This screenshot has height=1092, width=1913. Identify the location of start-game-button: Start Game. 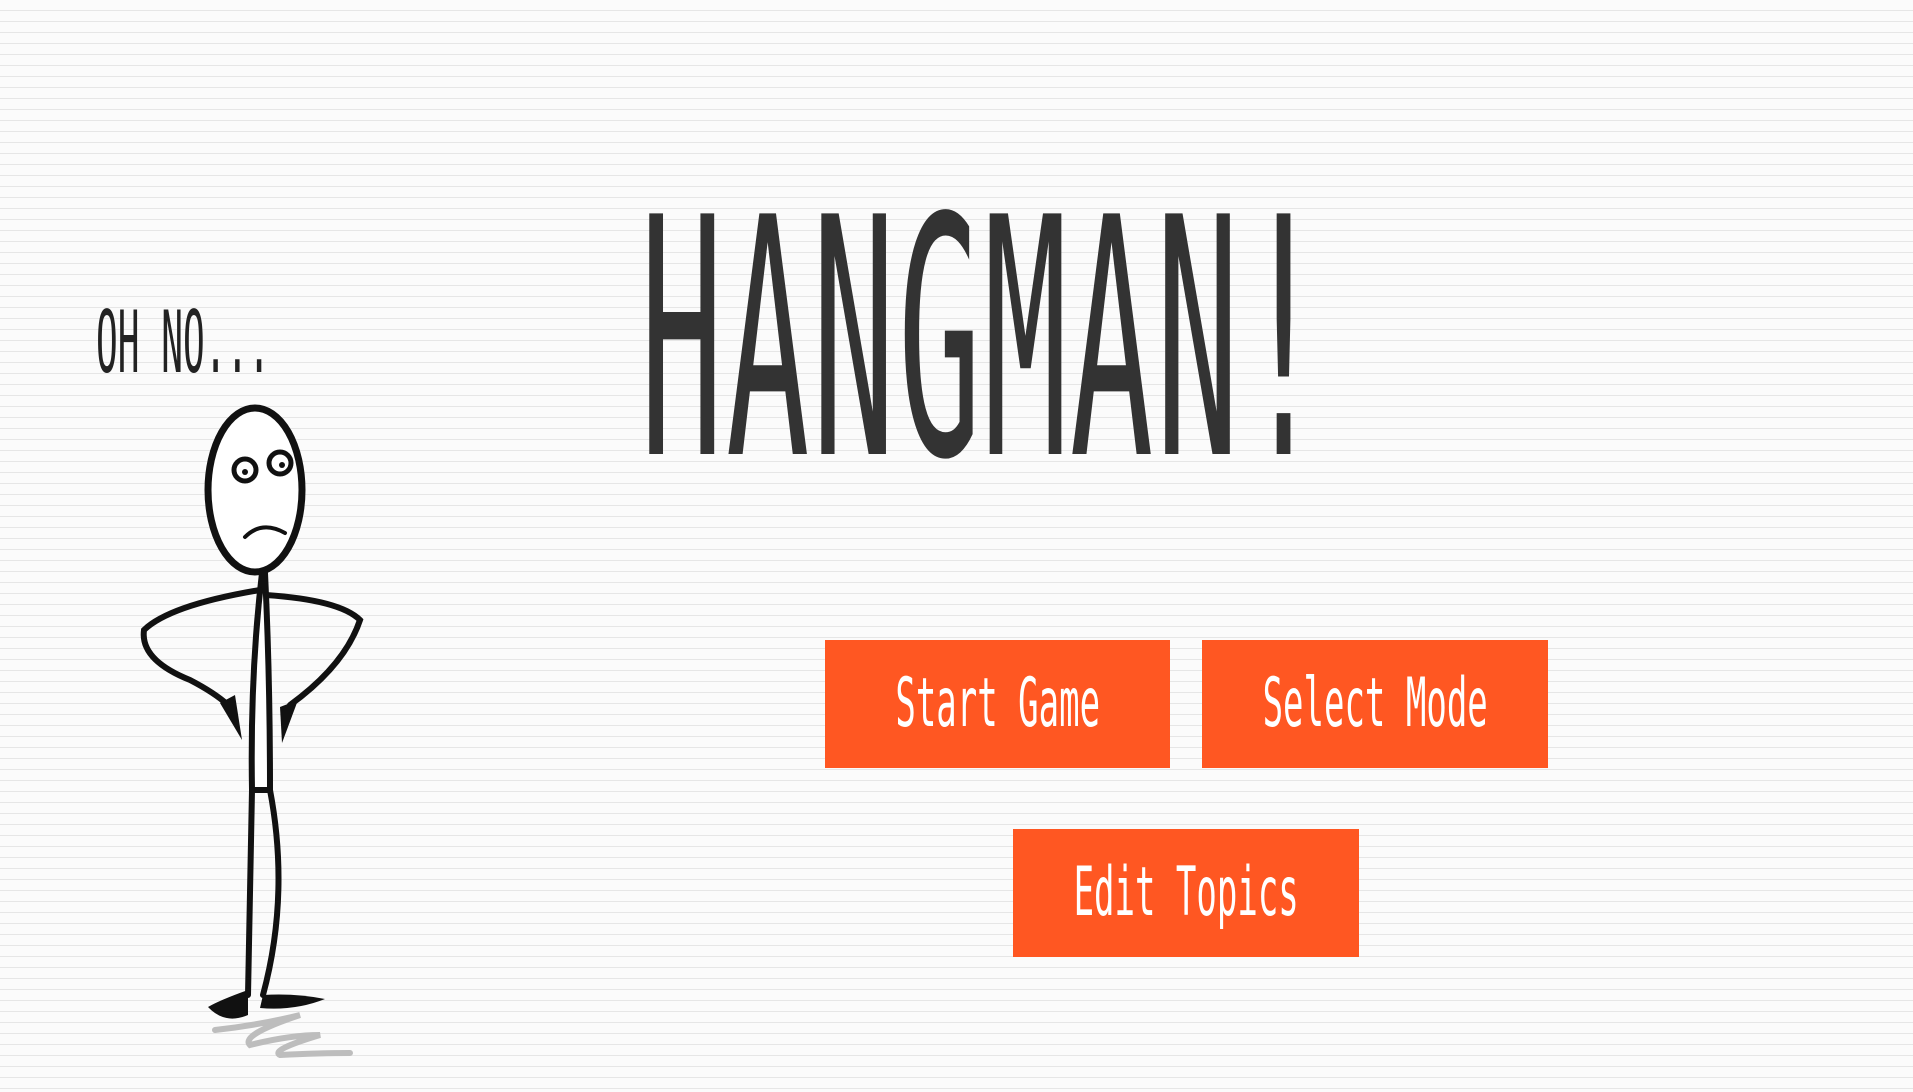
(997, 704).